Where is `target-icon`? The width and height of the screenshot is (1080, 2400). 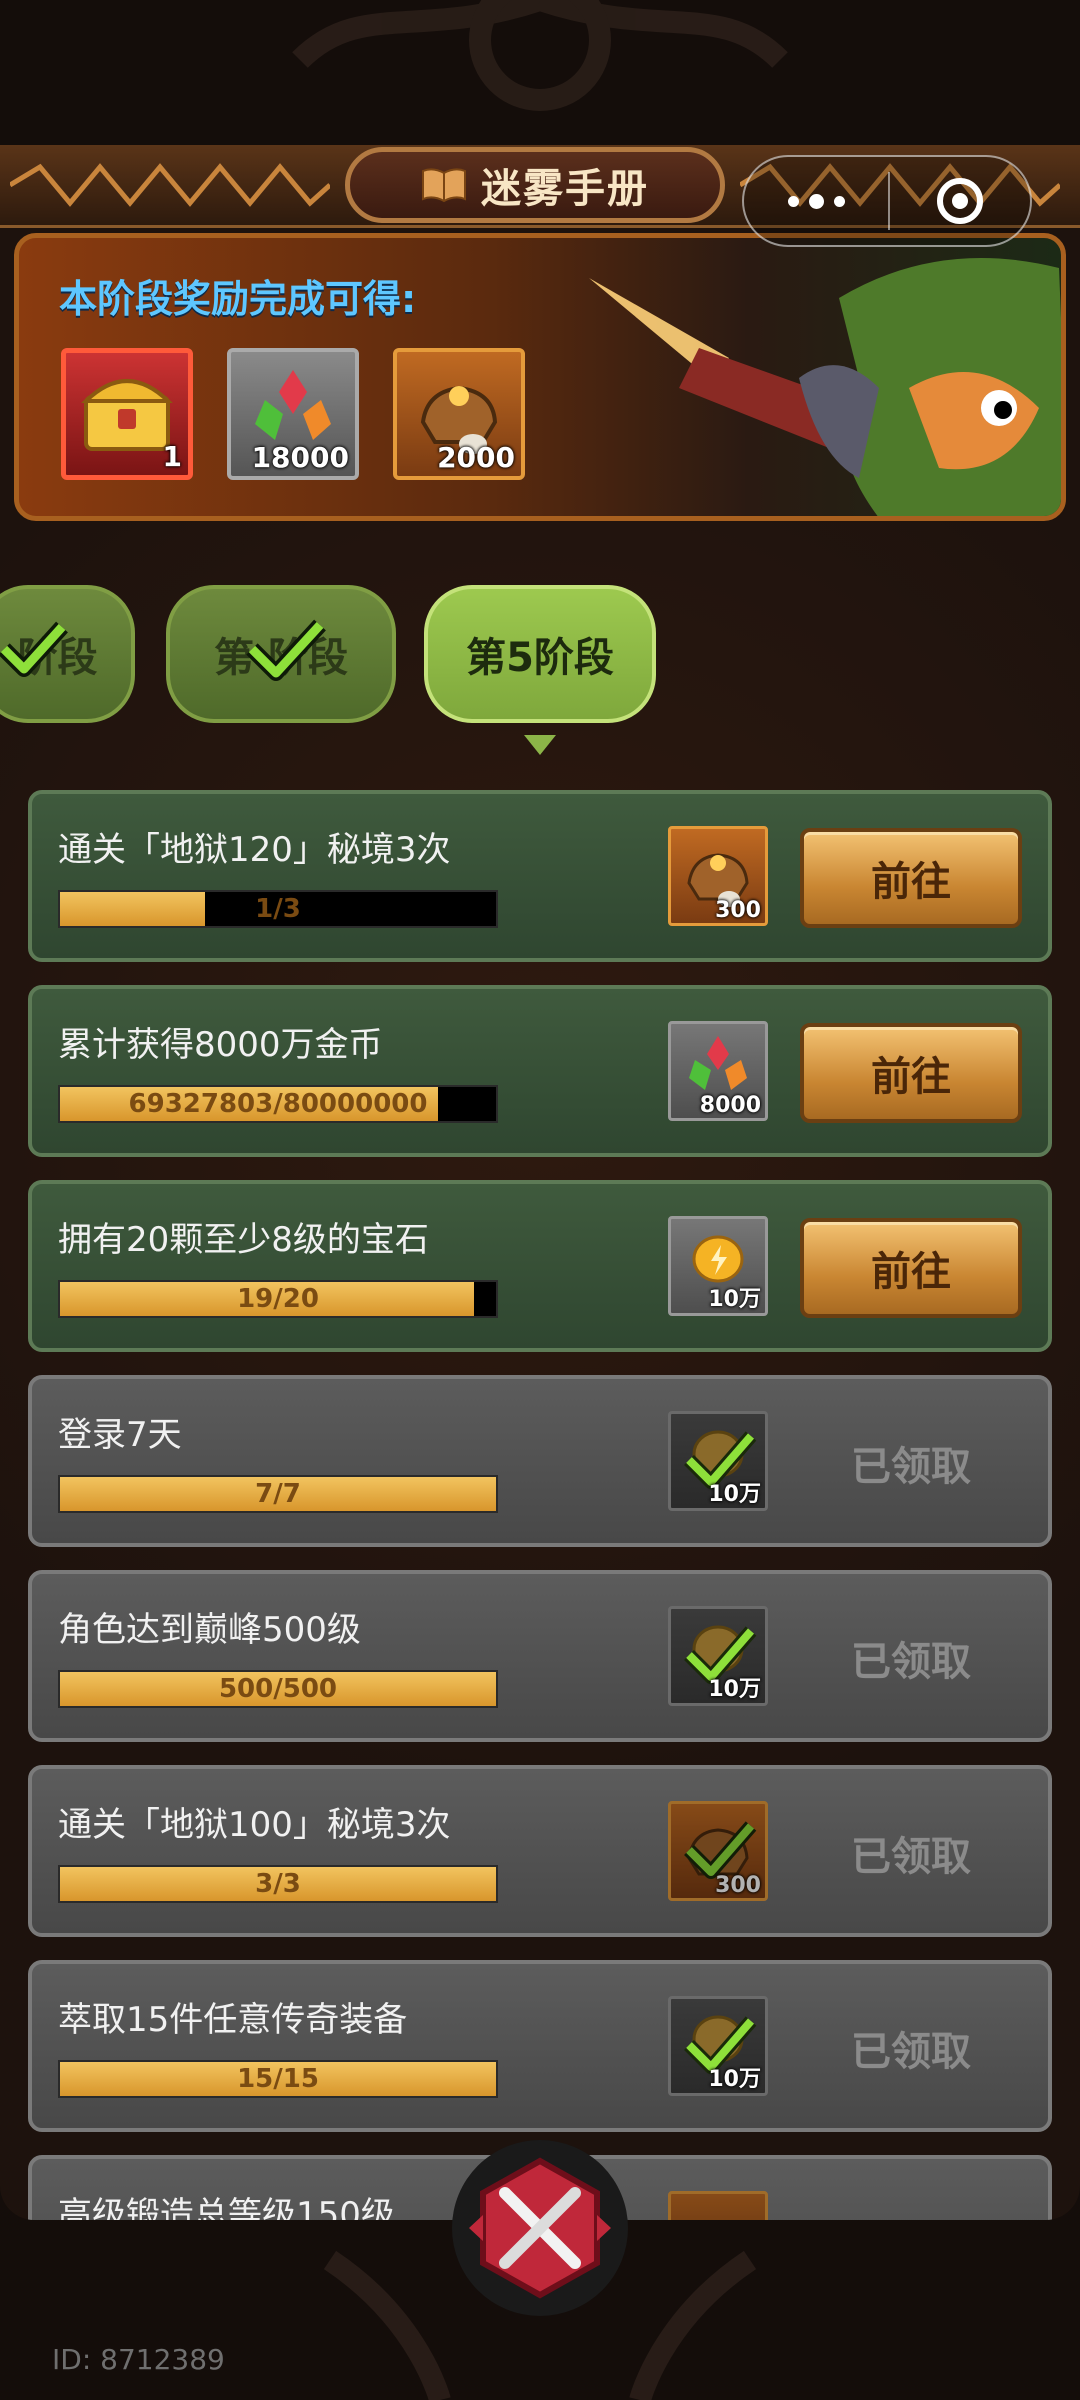
target-icon is located at coordinates (960, 201).